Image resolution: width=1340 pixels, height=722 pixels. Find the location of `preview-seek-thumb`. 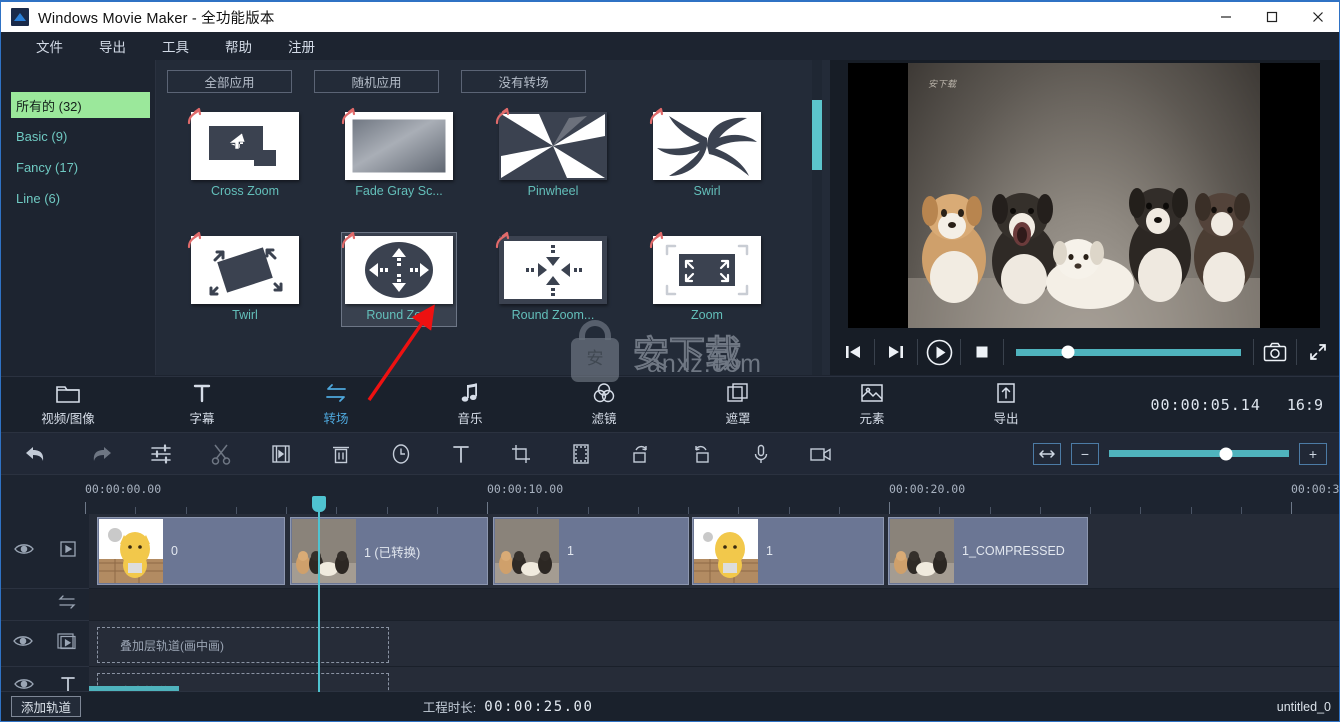

preview-seek-thumb is located at coordinates (1068, 352).